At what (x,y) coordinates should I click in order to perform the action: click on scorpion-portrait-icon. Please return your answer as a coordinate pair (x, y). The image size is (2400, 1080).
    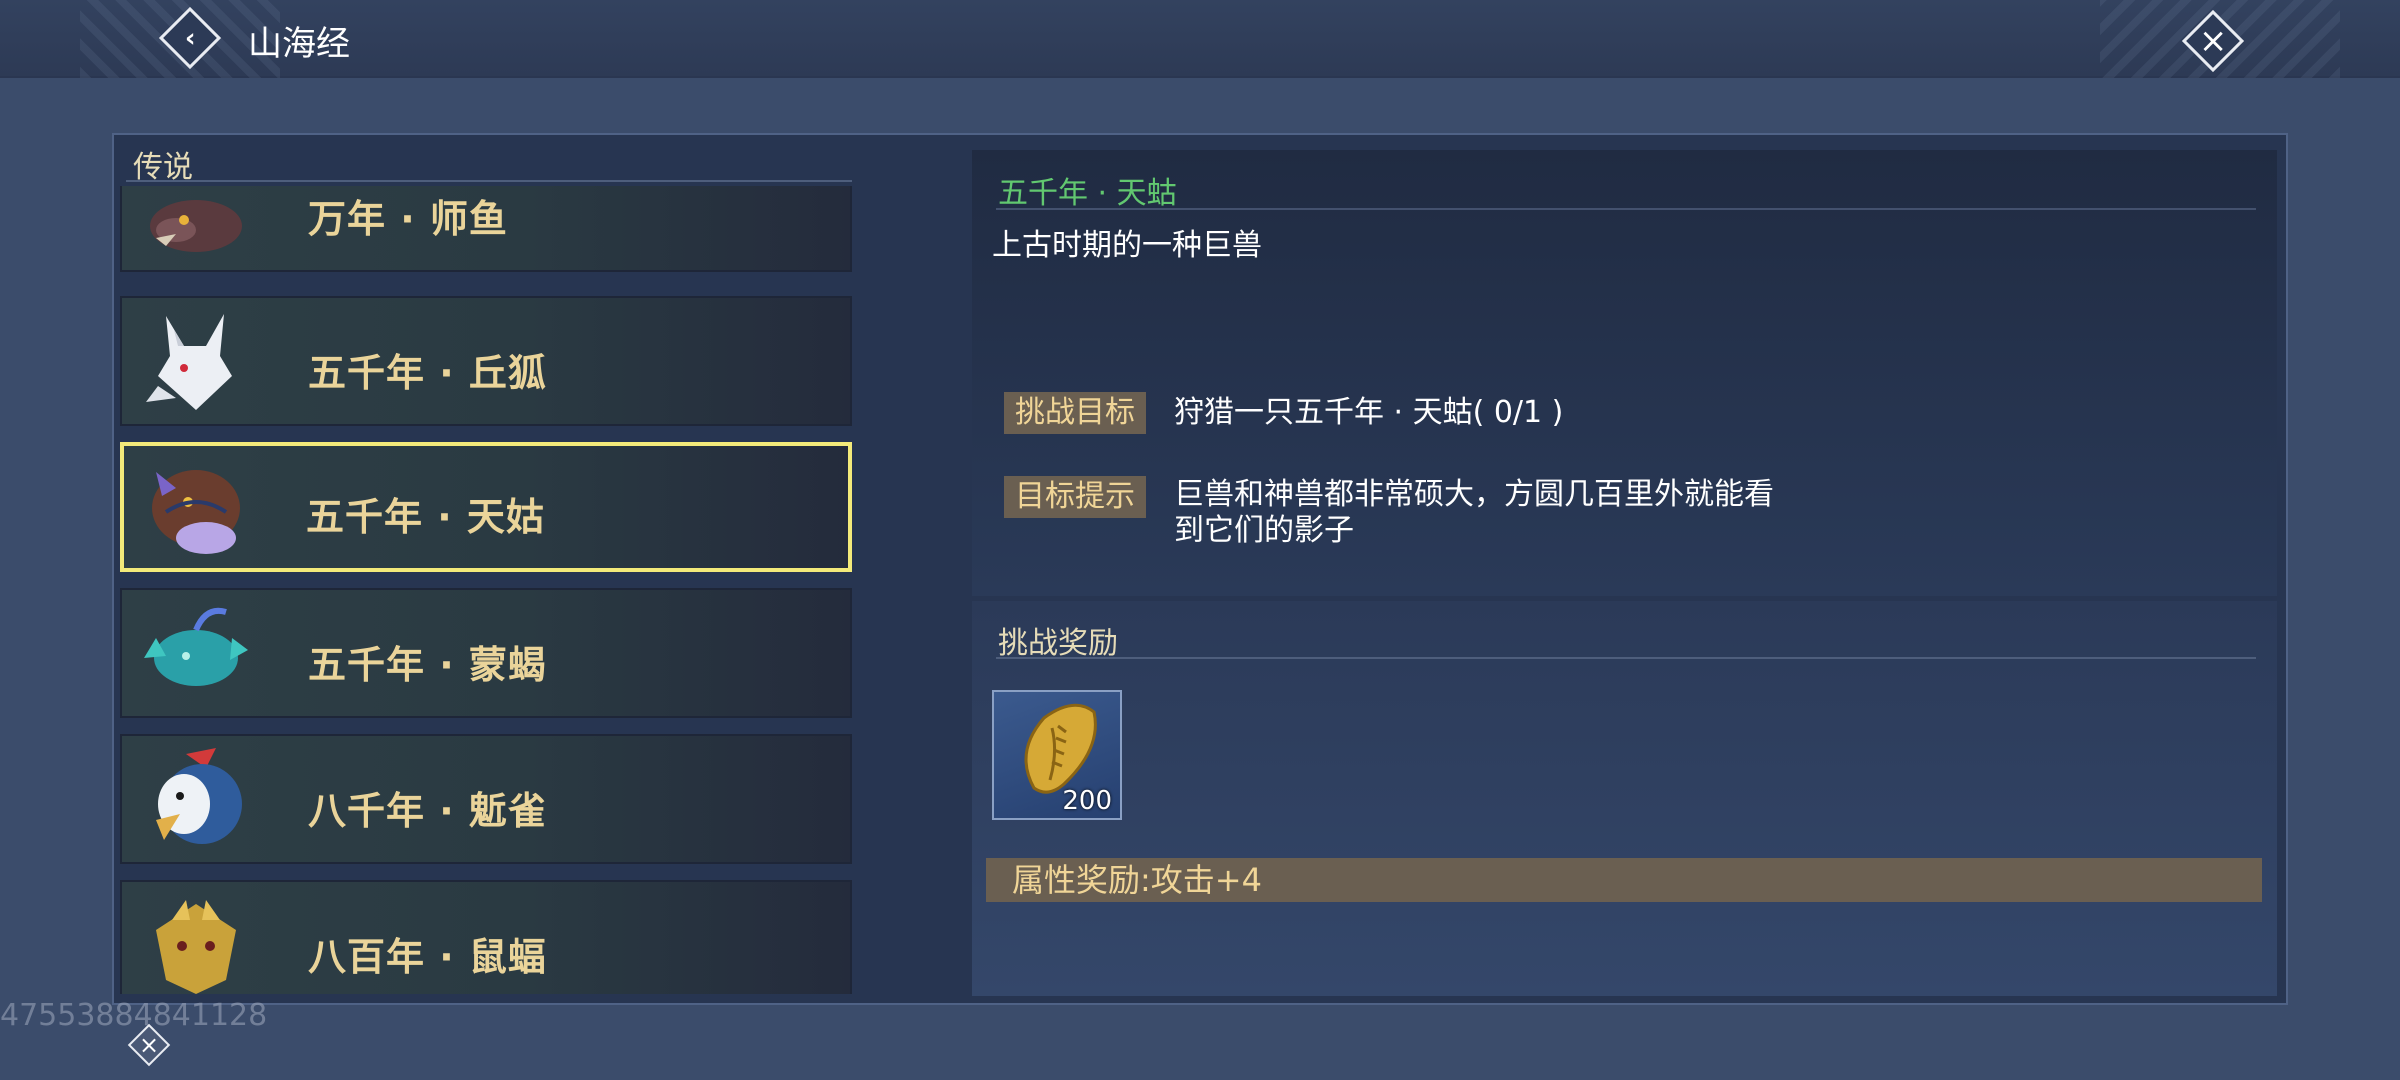
    Looking at the image, I should click on (195, 653).